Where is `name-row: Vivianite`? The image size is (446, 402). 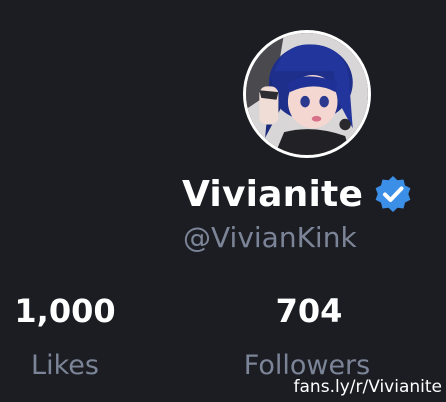 name-row: Vivianite is located at coordinates (297, 194).